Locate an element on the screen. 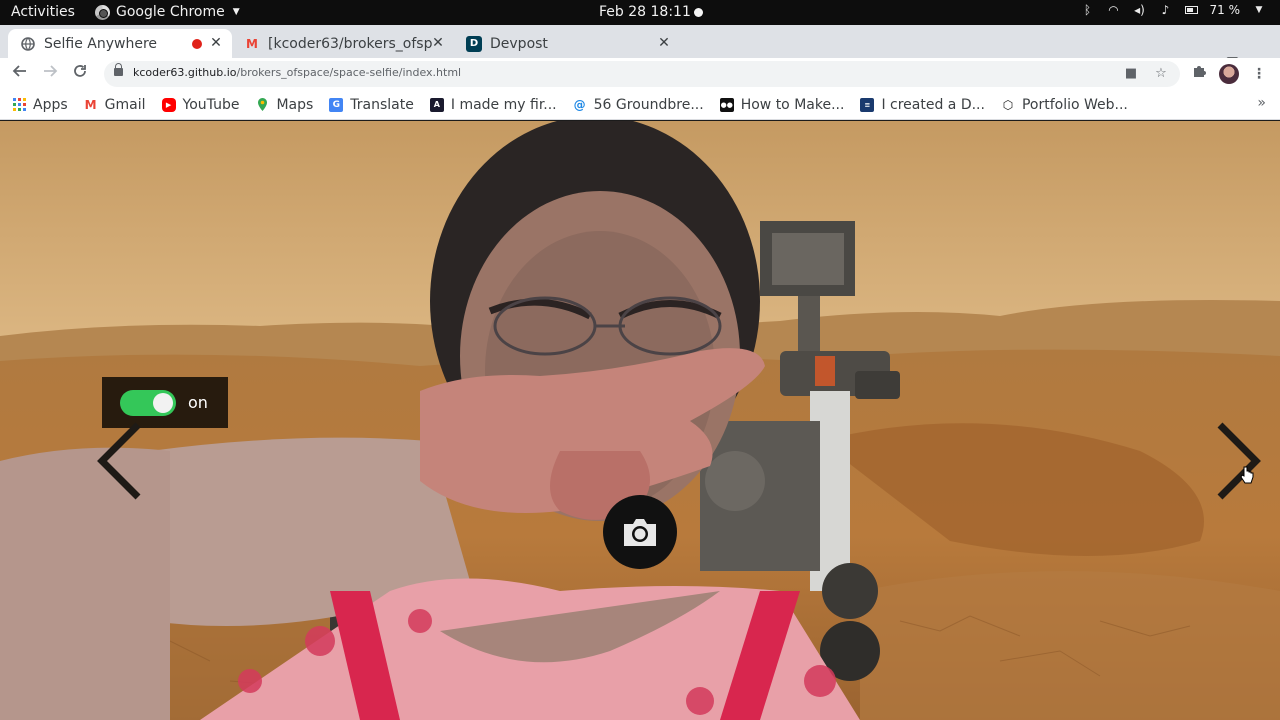  app-name: Google Chrome is located at coordinates (170, 12).